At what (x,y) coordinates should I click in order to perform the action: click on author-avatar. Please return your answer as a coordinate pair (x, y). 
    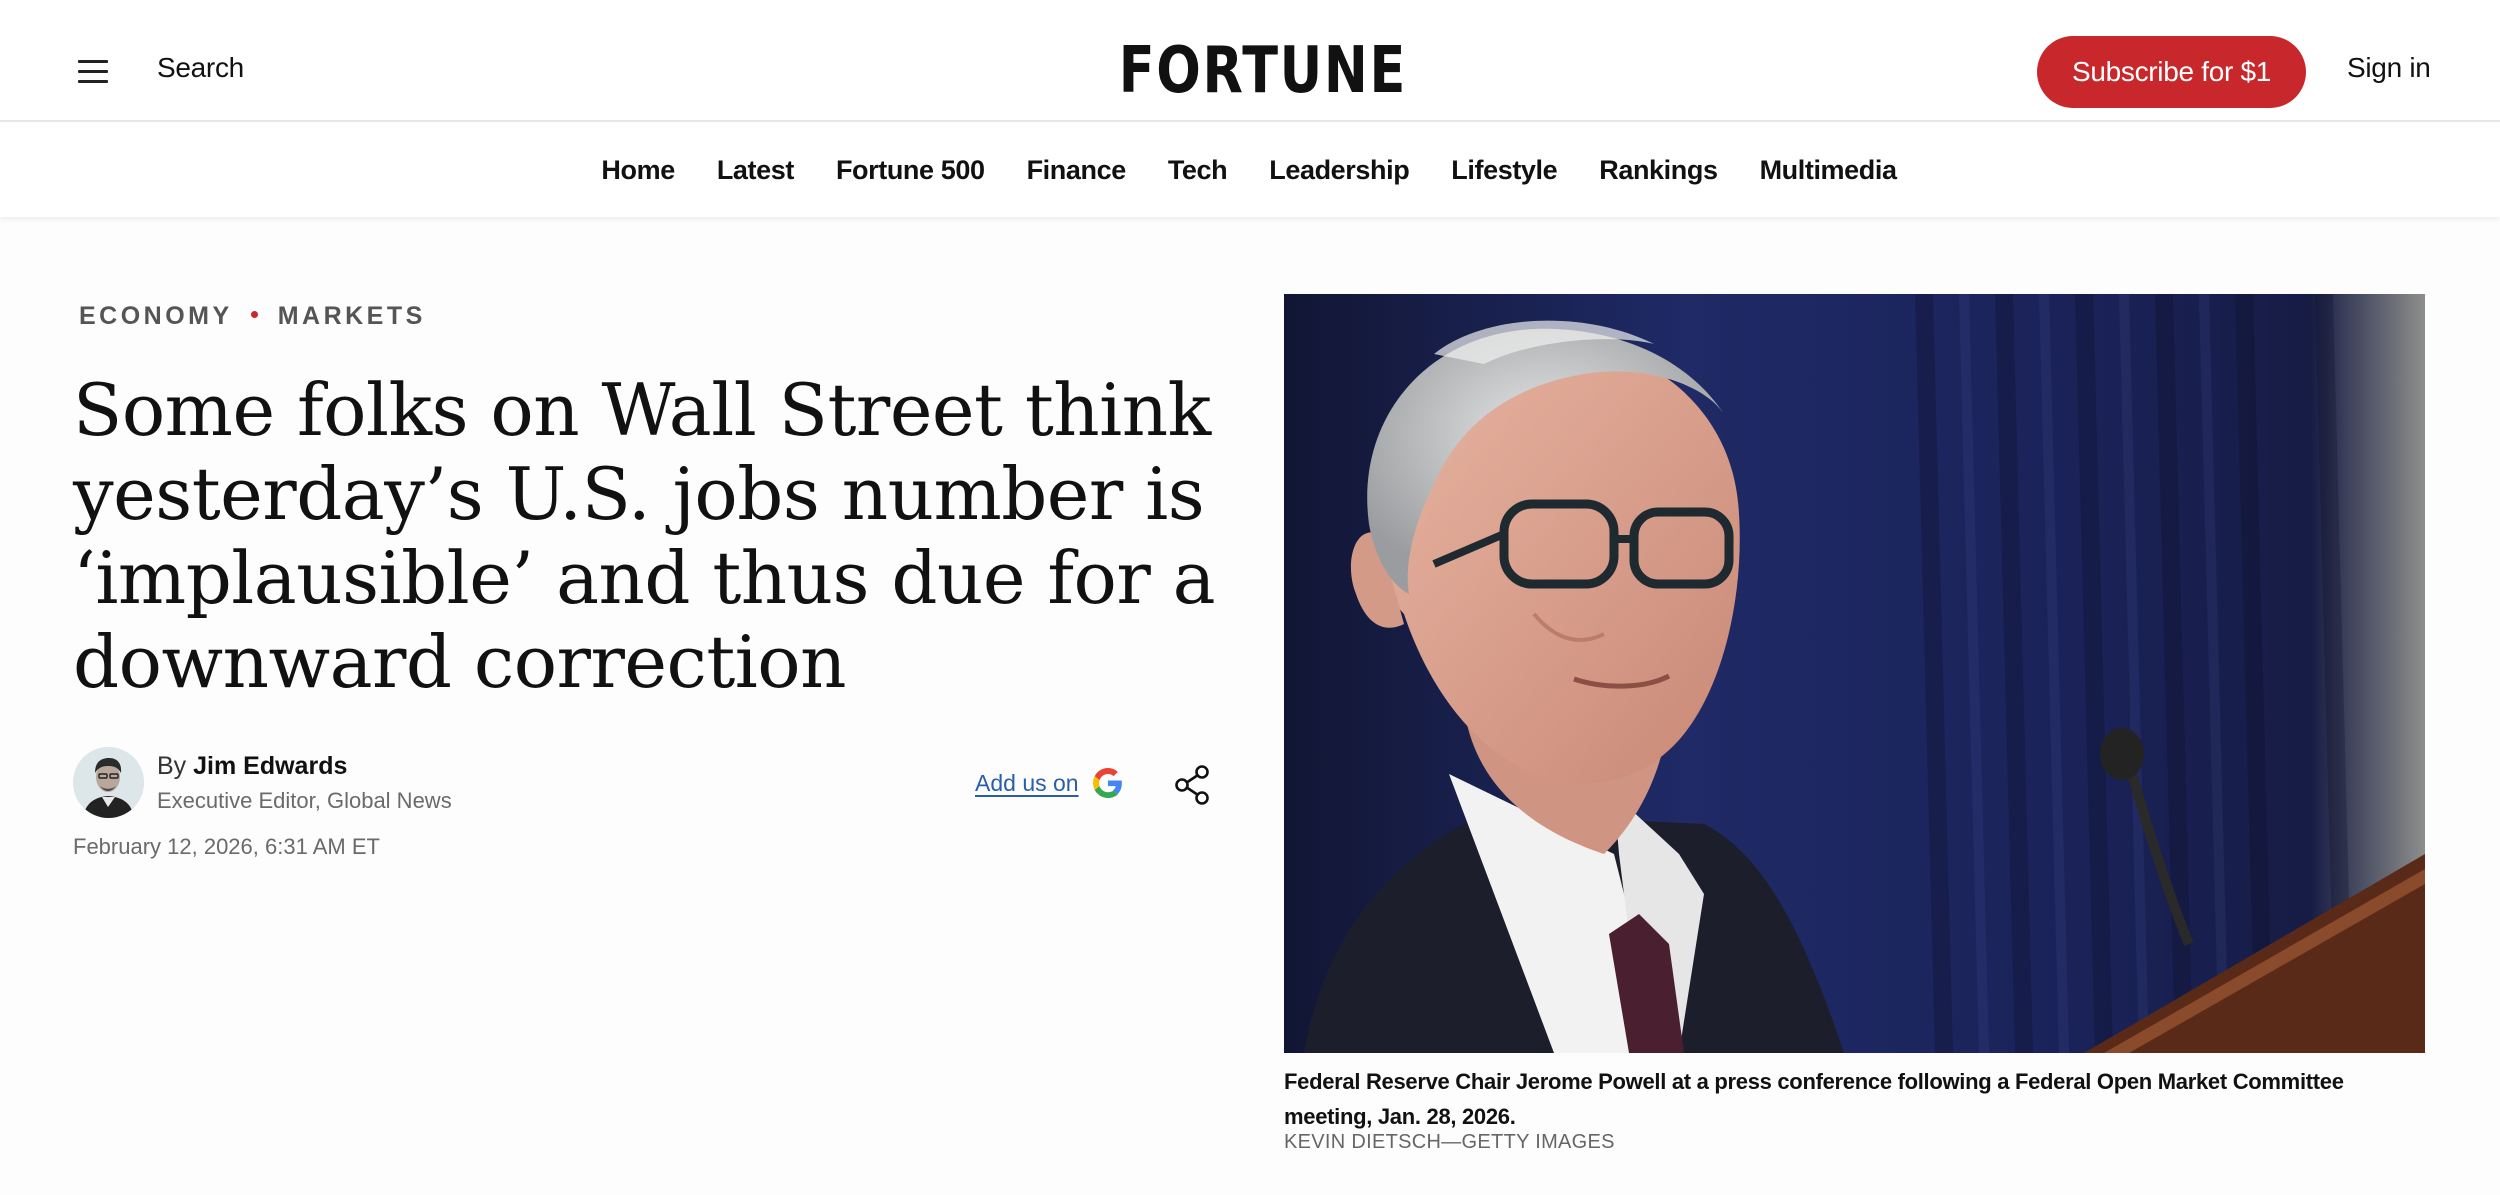
    Looking at the image, I should click on (108, 782).